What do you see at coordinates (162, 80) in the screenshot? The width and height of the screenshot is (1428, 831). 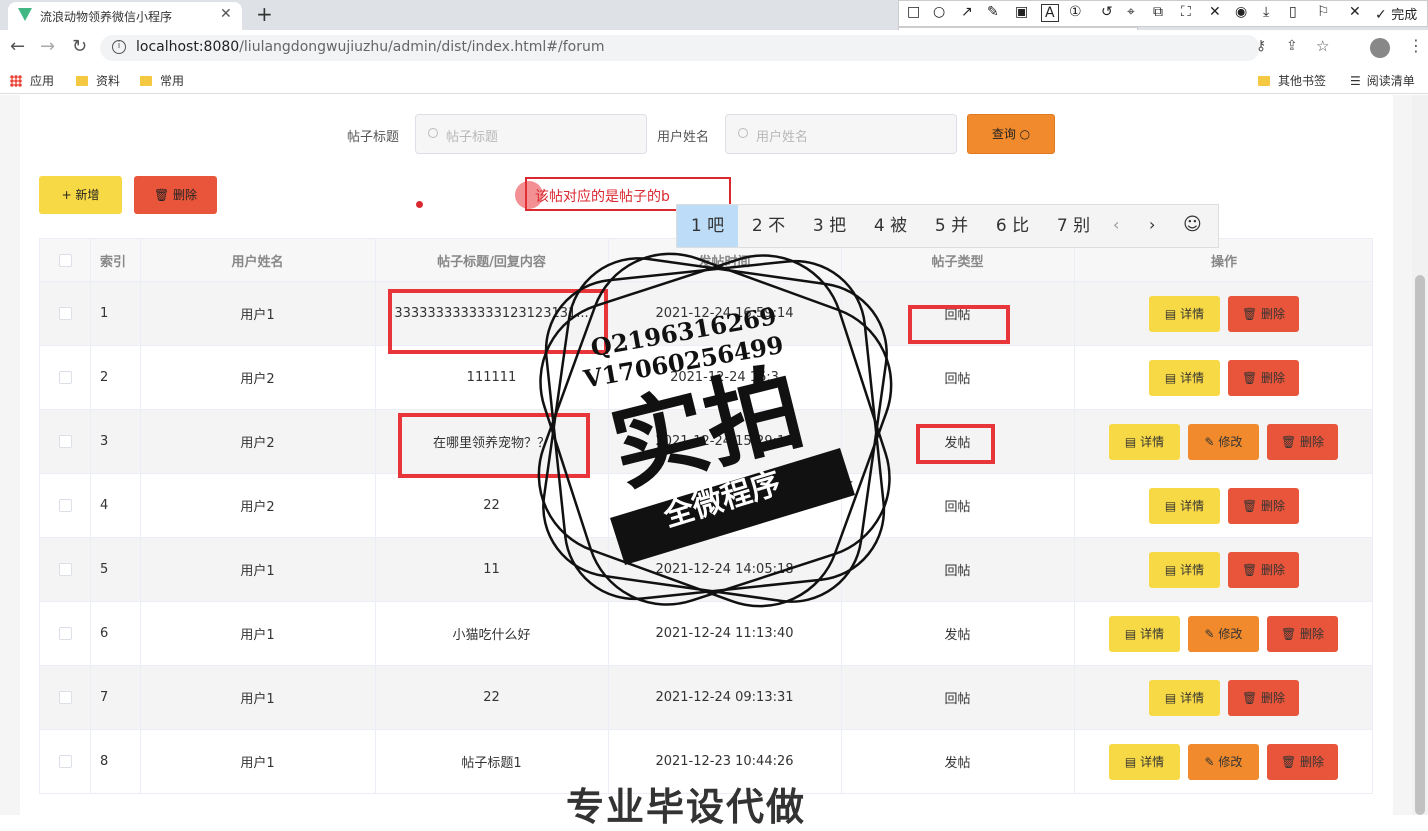 I see `bookmark-folder-common: 常用` at bounding box center [162, 80].